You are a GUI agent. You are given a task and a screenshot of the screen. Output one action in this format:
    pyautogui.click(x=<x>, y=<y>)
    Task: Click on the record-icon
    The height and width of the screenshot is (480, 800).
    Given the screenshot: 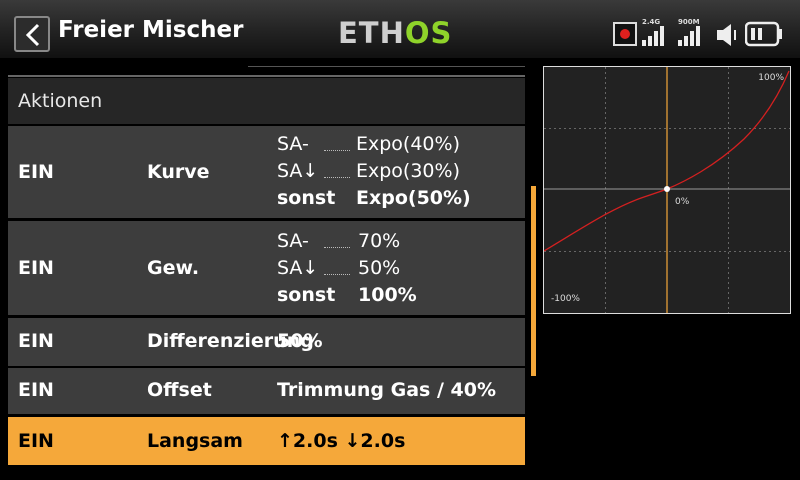 What is the action you would take?
    pyautogui.click(x=625, y=34)
    